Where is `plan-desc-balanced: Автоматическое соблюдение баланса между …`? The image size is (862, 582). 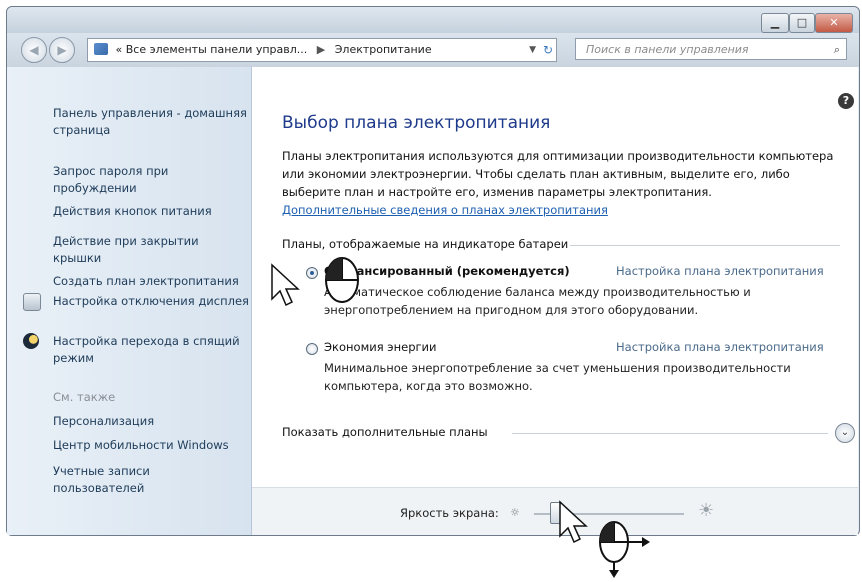 plan-desc-balanced: Автоматическое соблюдение баланса между … is located at coordinates (537, 301).